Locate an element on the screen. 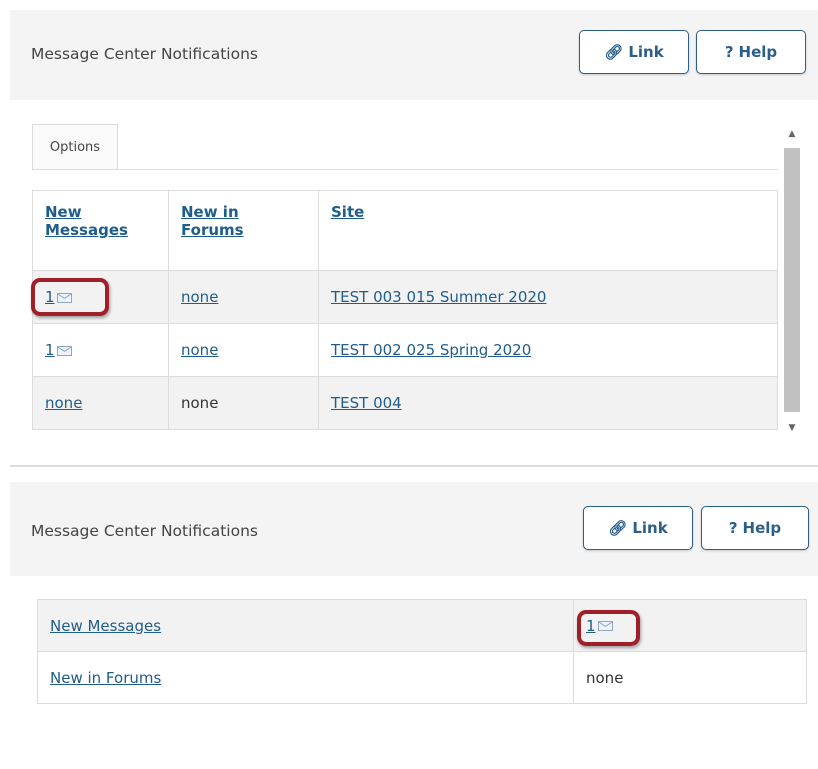 Image resolution: width=818 pixels, height=769 pixels. column-header-new-messages: New Messages is located at coordinates (100, 230).